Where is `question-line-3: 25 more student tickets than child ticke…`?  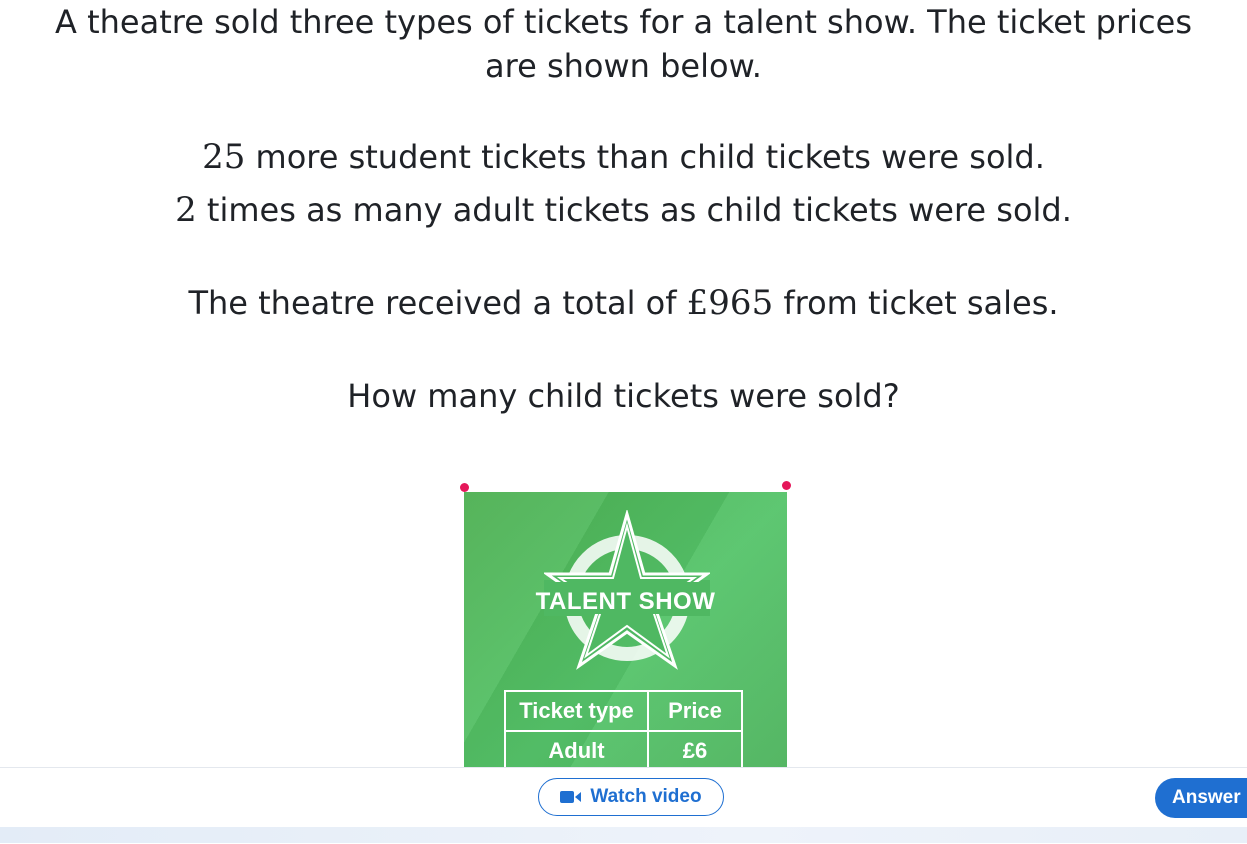
question-line-3: 25 more student tickets than child ticke… is located at coordinates (623, 157).